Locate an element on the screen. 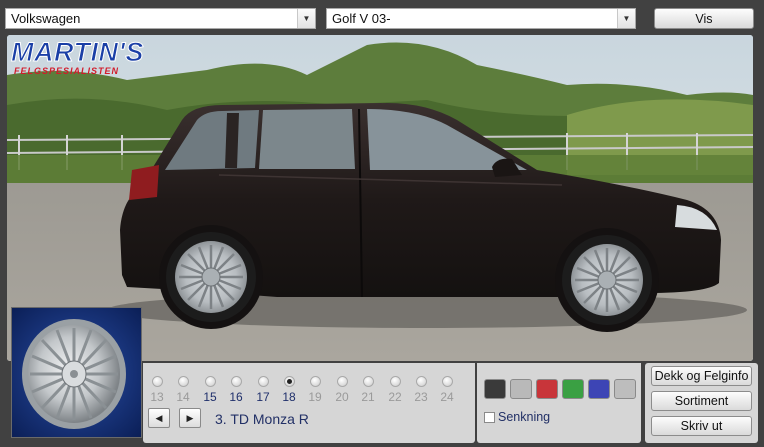  rim-size-label-15: 15 is located at coordinates (210, 397).